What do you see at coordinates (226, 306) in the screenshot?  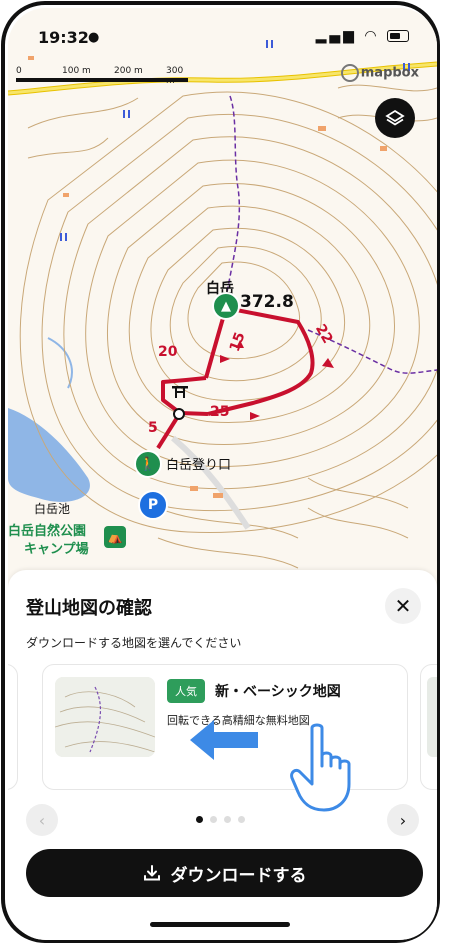 I see `peak-icon: ▲` at bounding box center [226, 306].